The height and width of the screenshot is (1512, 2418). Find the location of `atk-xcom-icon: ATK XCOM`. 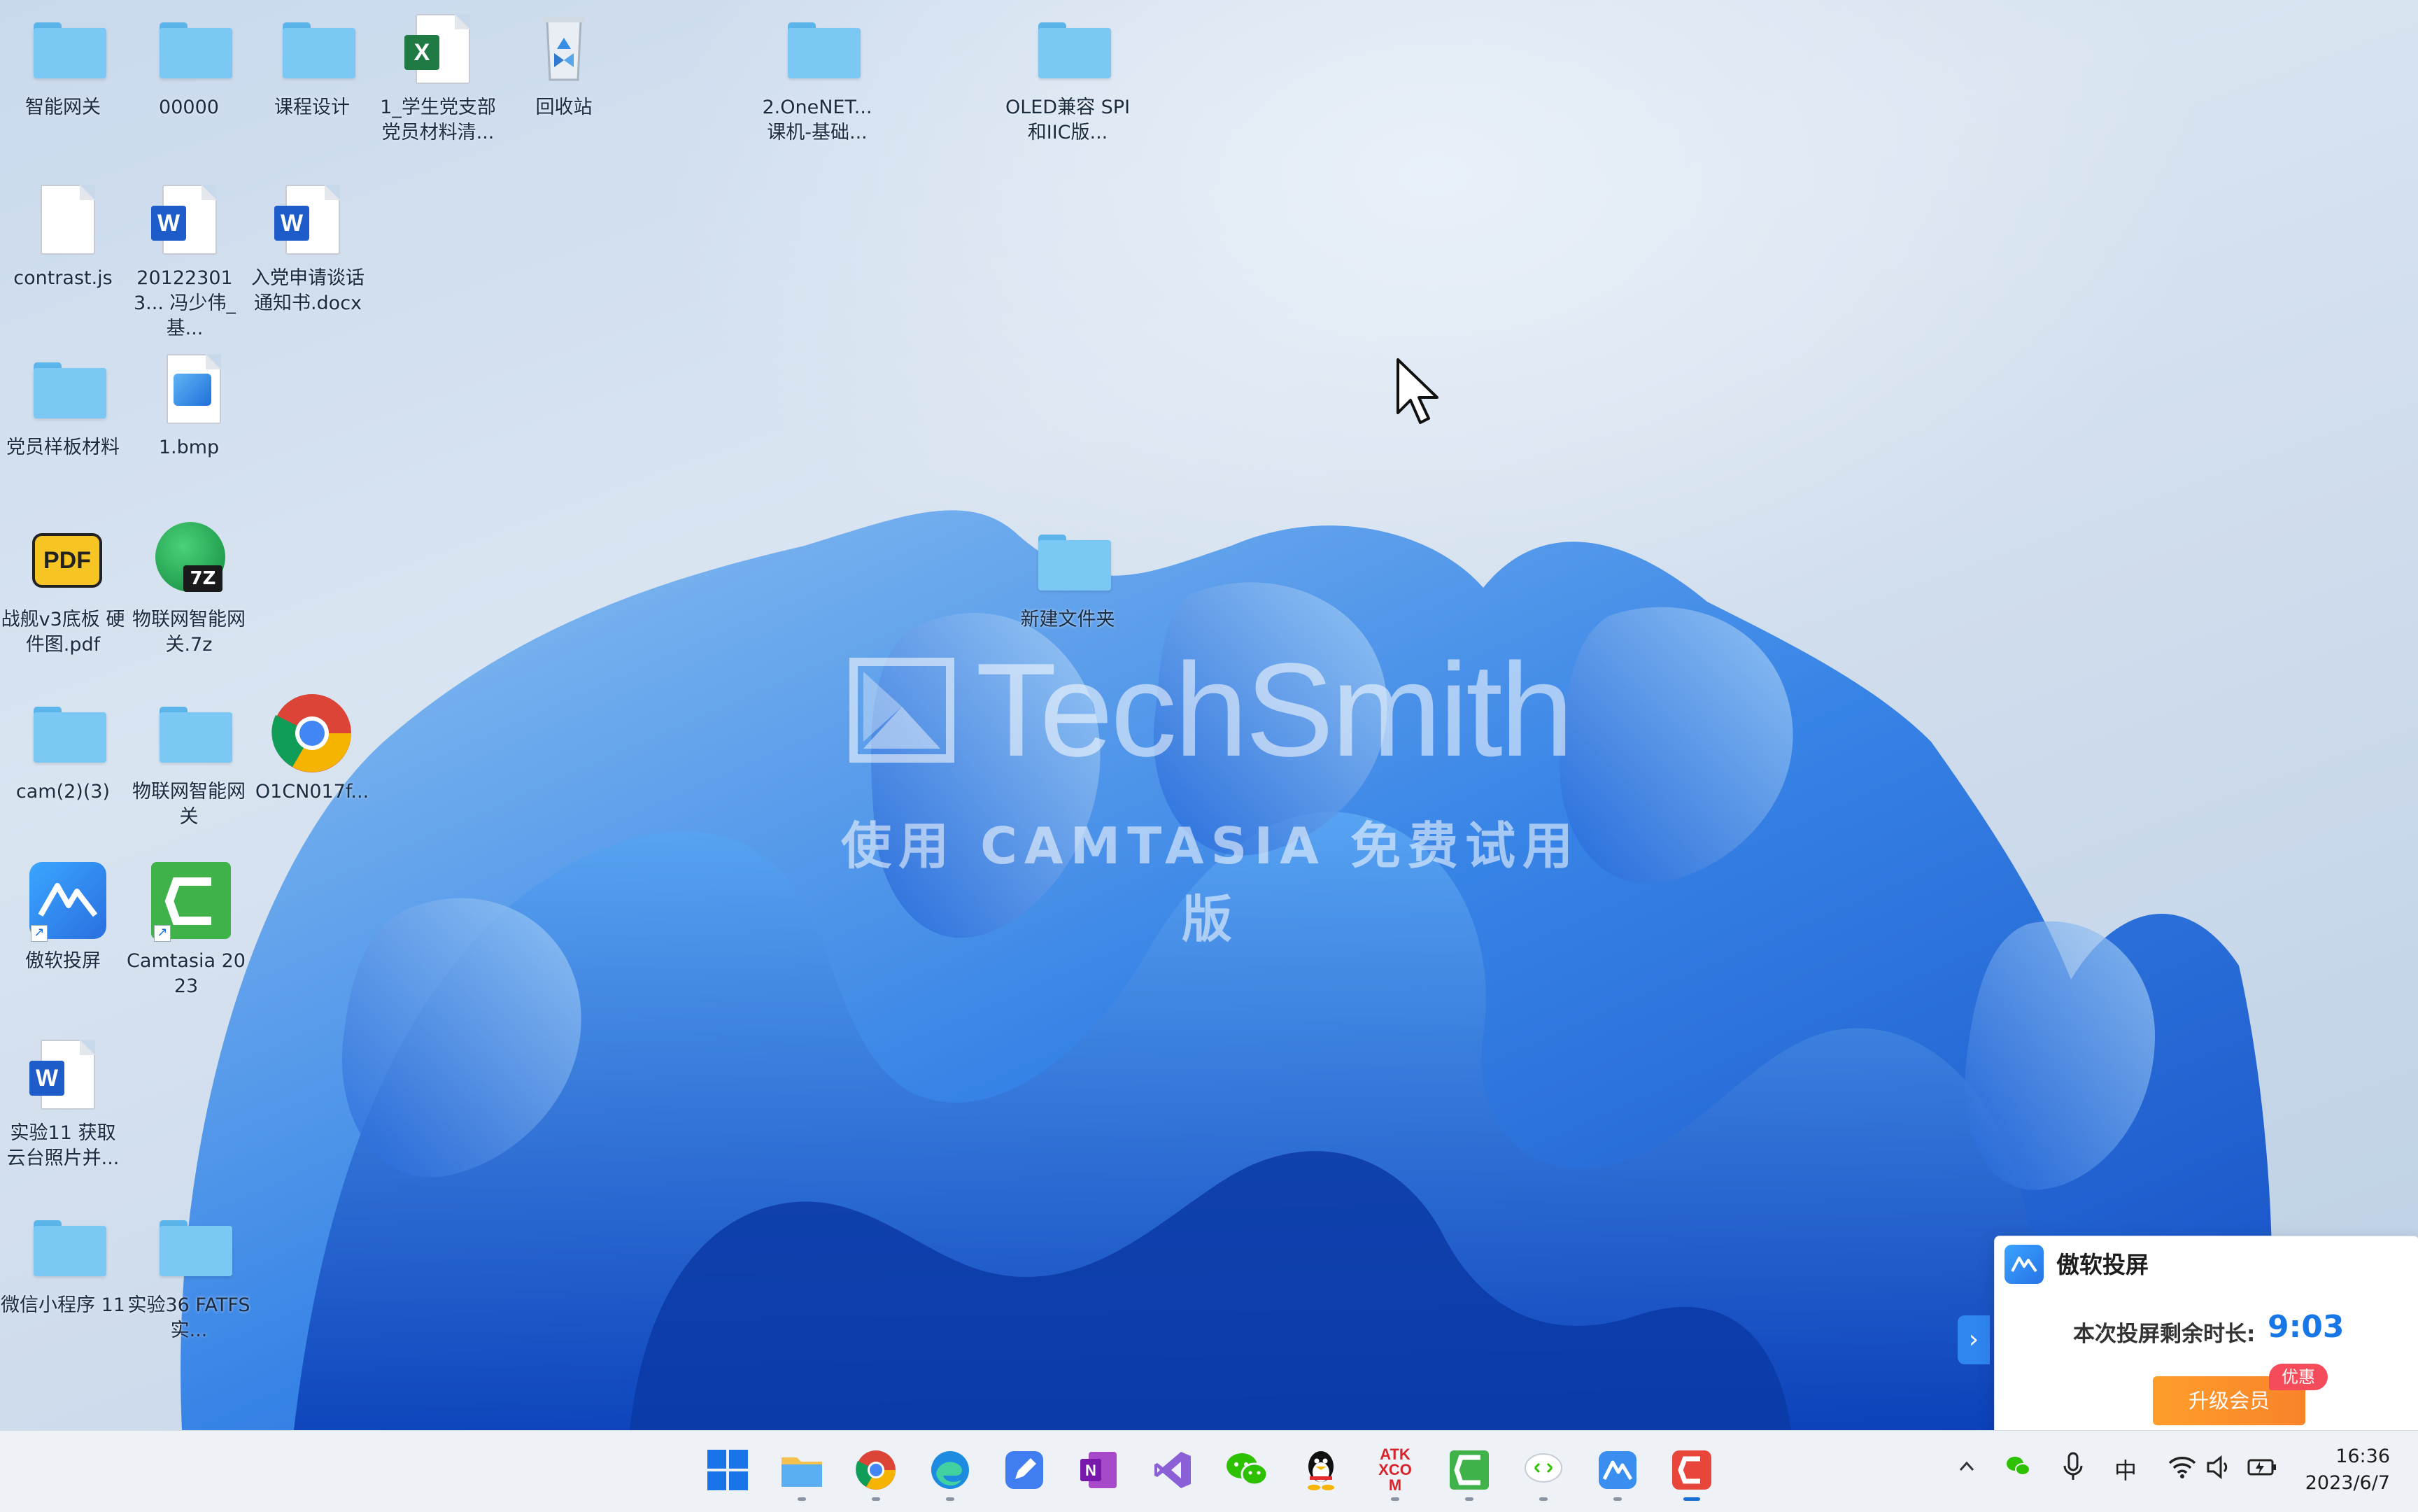

atk-xcom-icon: ATK XCOM is located at coordinates (1395, 1470).